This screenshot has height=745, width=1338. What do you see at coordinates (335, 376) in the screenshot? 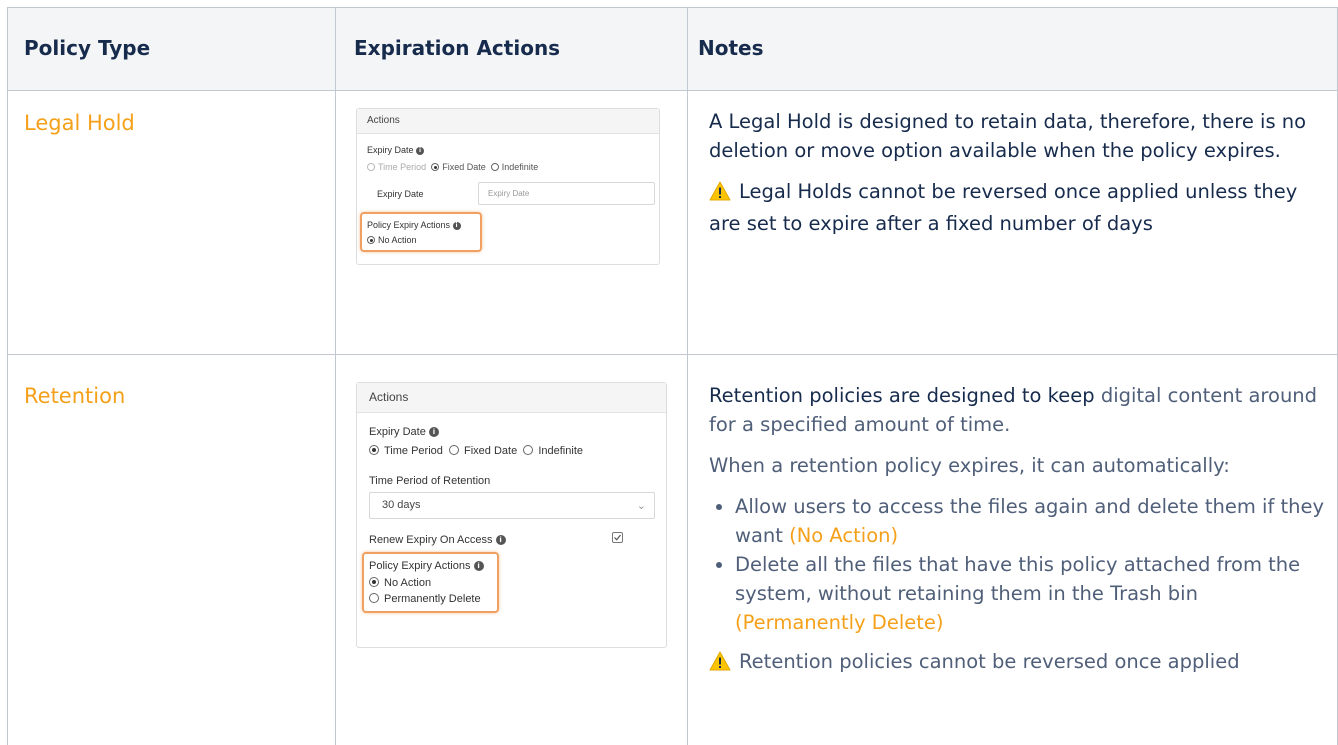
I see `border-col1` at bounding box center [335, 376].